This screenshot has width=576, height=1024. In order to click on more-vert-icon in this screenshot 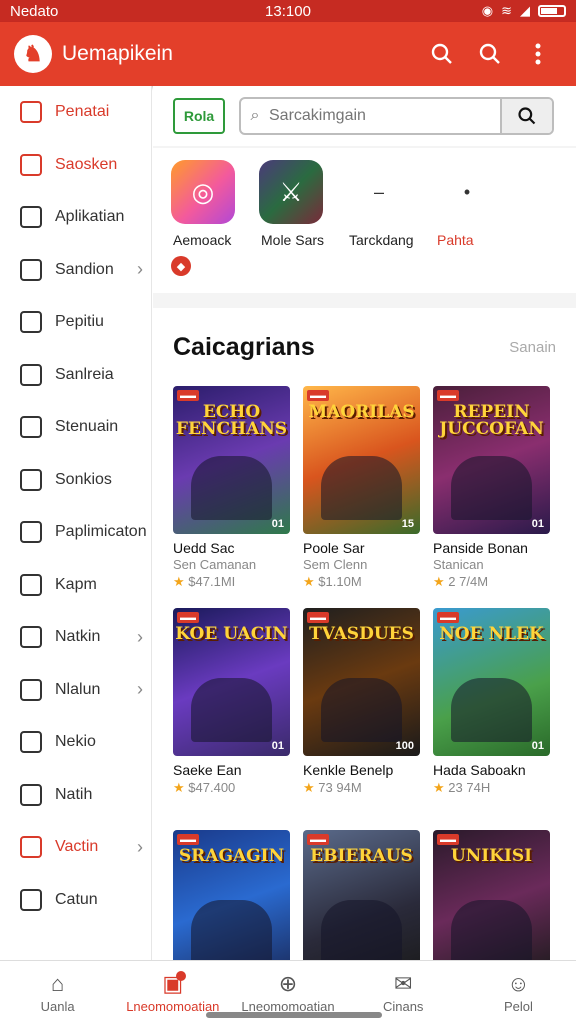, I will do `click(538, 54)`.